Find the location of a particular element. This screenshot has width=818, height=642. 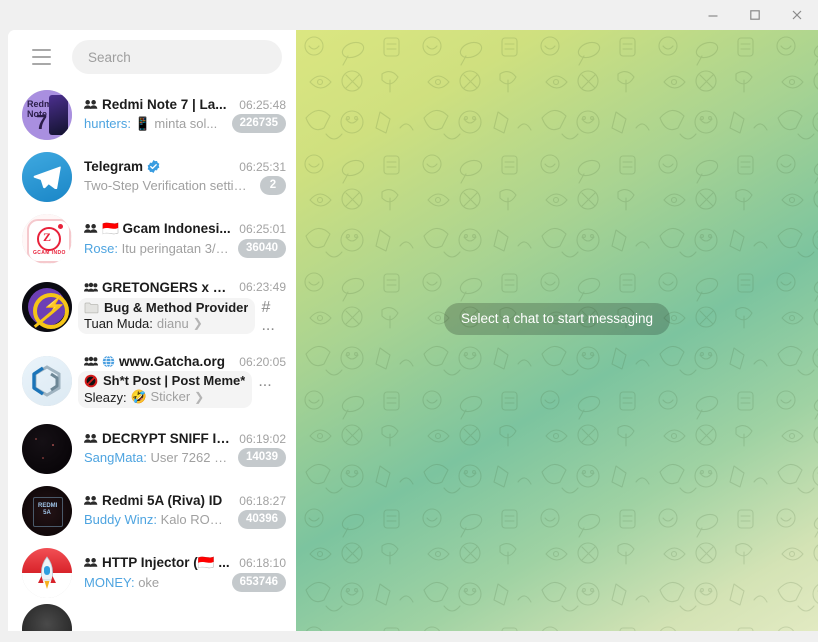

chat-timestamp: 06:19:02 is located at coordinates (262, 438).